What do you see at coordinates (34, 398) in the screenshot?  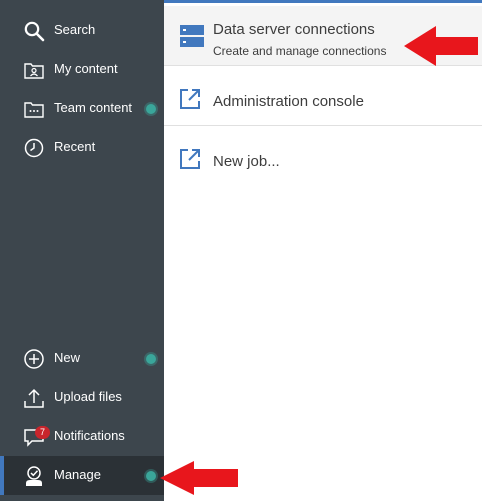 I see `upload-icon` at bounding box center [34, 398].